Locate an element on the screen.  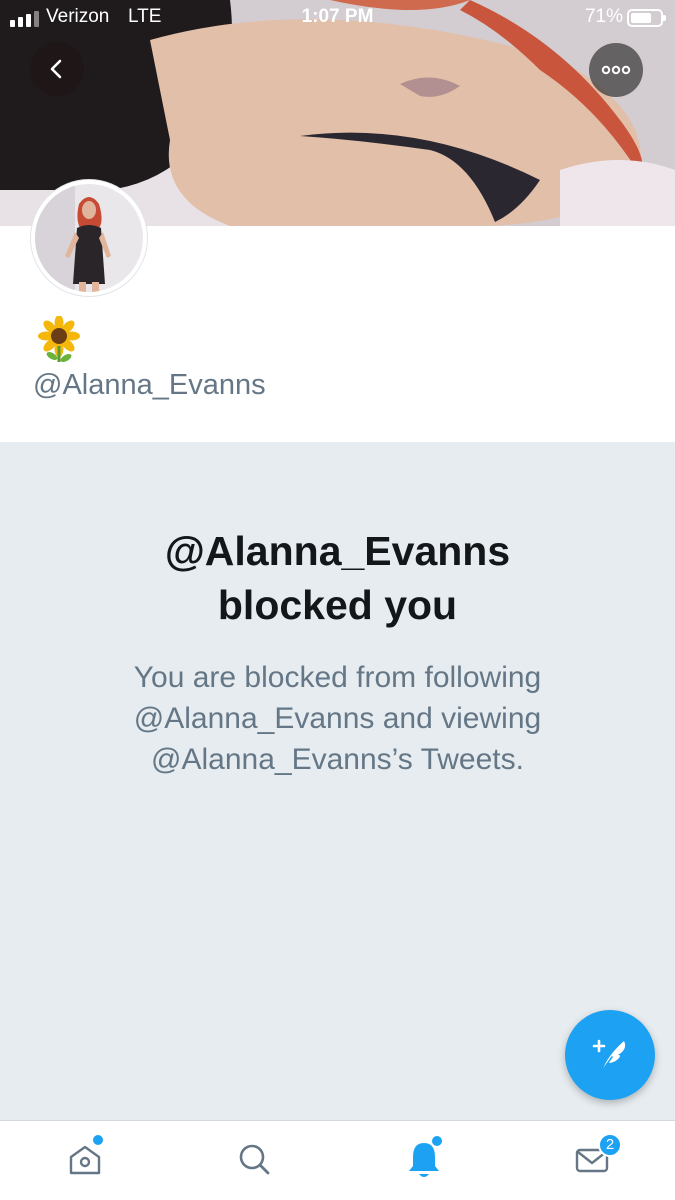
profile-avatar is located at coordinates (89, 238).